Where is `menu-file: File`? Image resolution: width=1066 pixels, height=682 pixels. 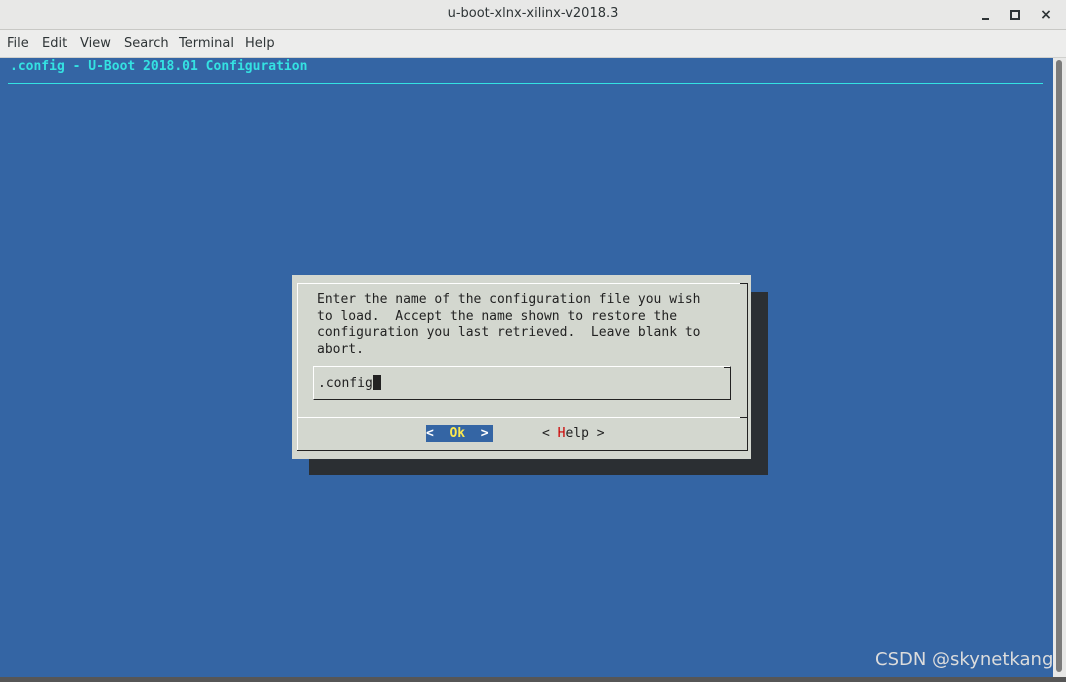
menu-file: File is located at coordinates (18, 43).